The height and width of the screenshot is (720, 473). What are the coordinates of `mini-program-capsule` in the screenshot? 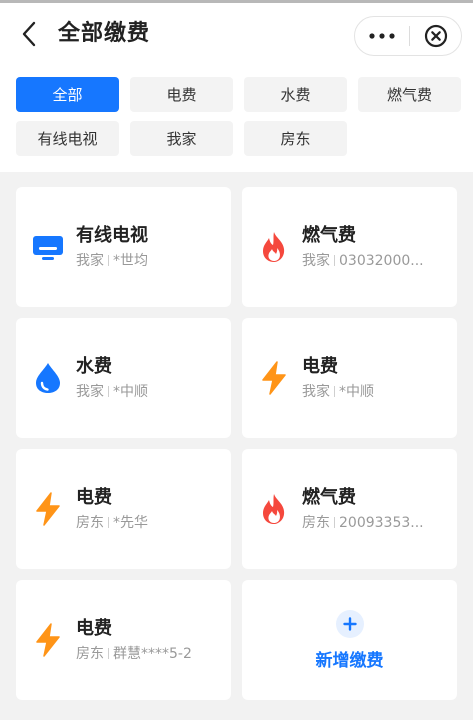 It's located at (408, 36).